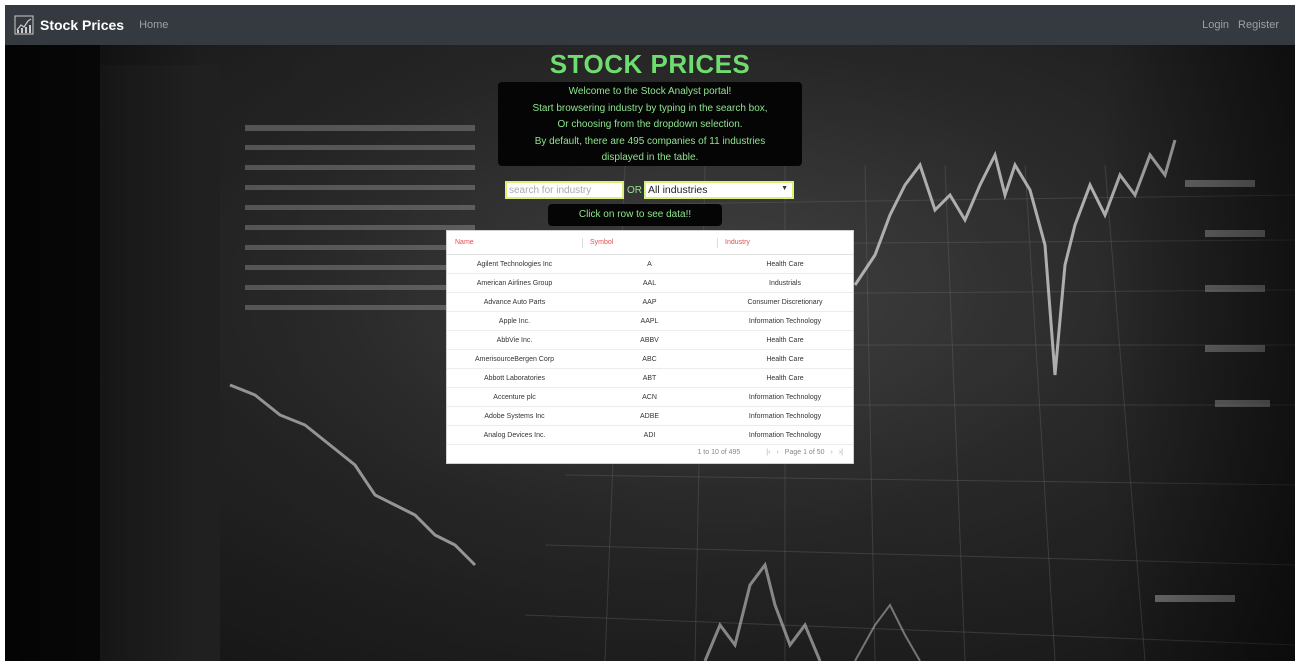 The width and height of the screenshot is (1295, 661). I want to click on search-row: OR All industries ▼, so click(649, 190).